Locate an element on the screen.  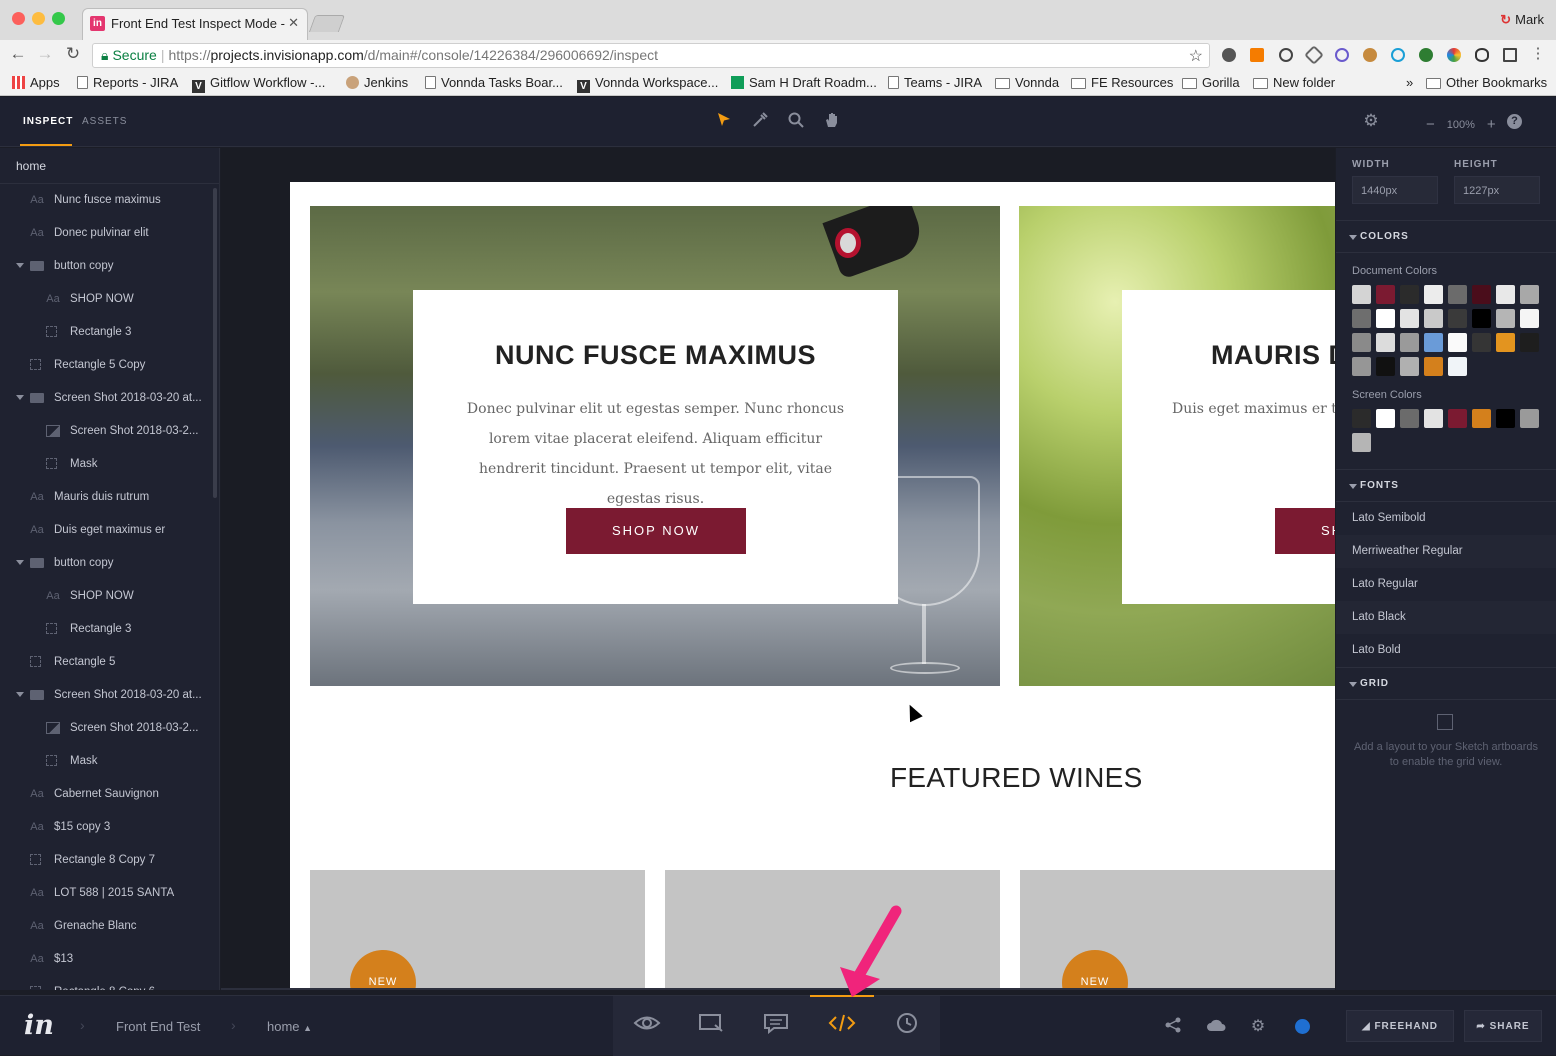
bookmark-folder-vonnda: Vonnda is located at coordinates (1027, 82).